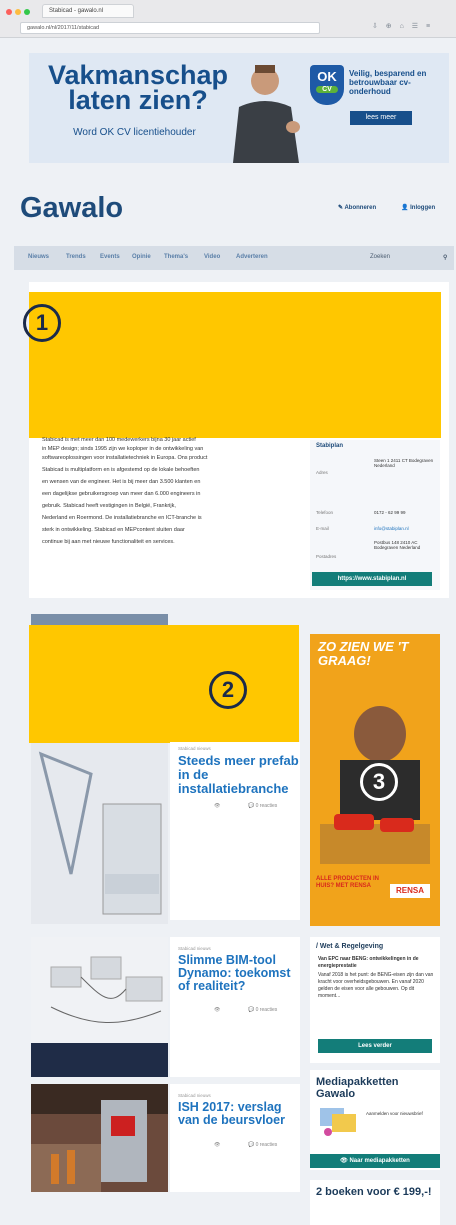 This screenshot has height=1225, width=456. Describe the element at coordinates (375, 1202) in the screenshot. I see `books-widget: 2 boeken voor € 199,-!` at that location.